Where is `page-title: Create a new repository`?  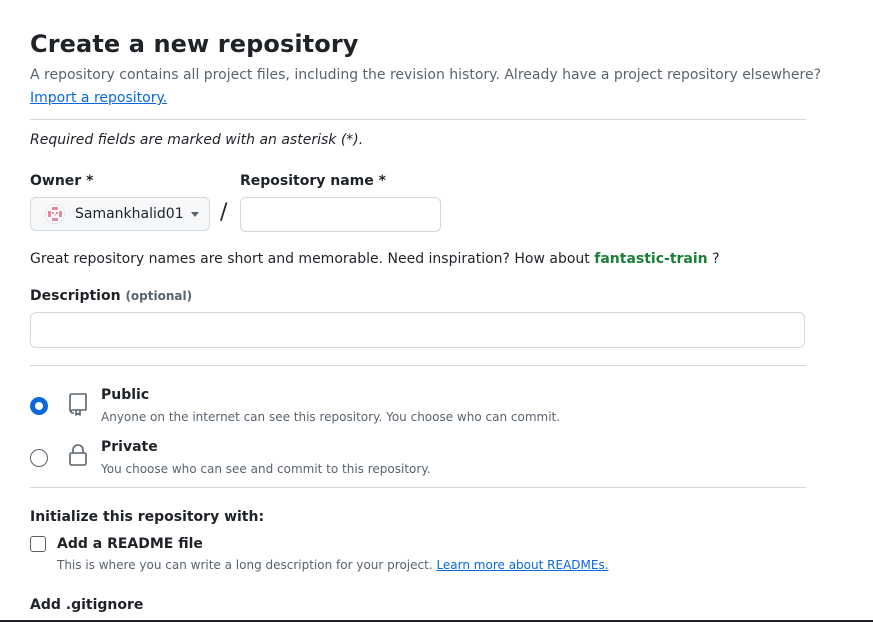
page-title: Create a new repository is located at coordinates (194, 44).